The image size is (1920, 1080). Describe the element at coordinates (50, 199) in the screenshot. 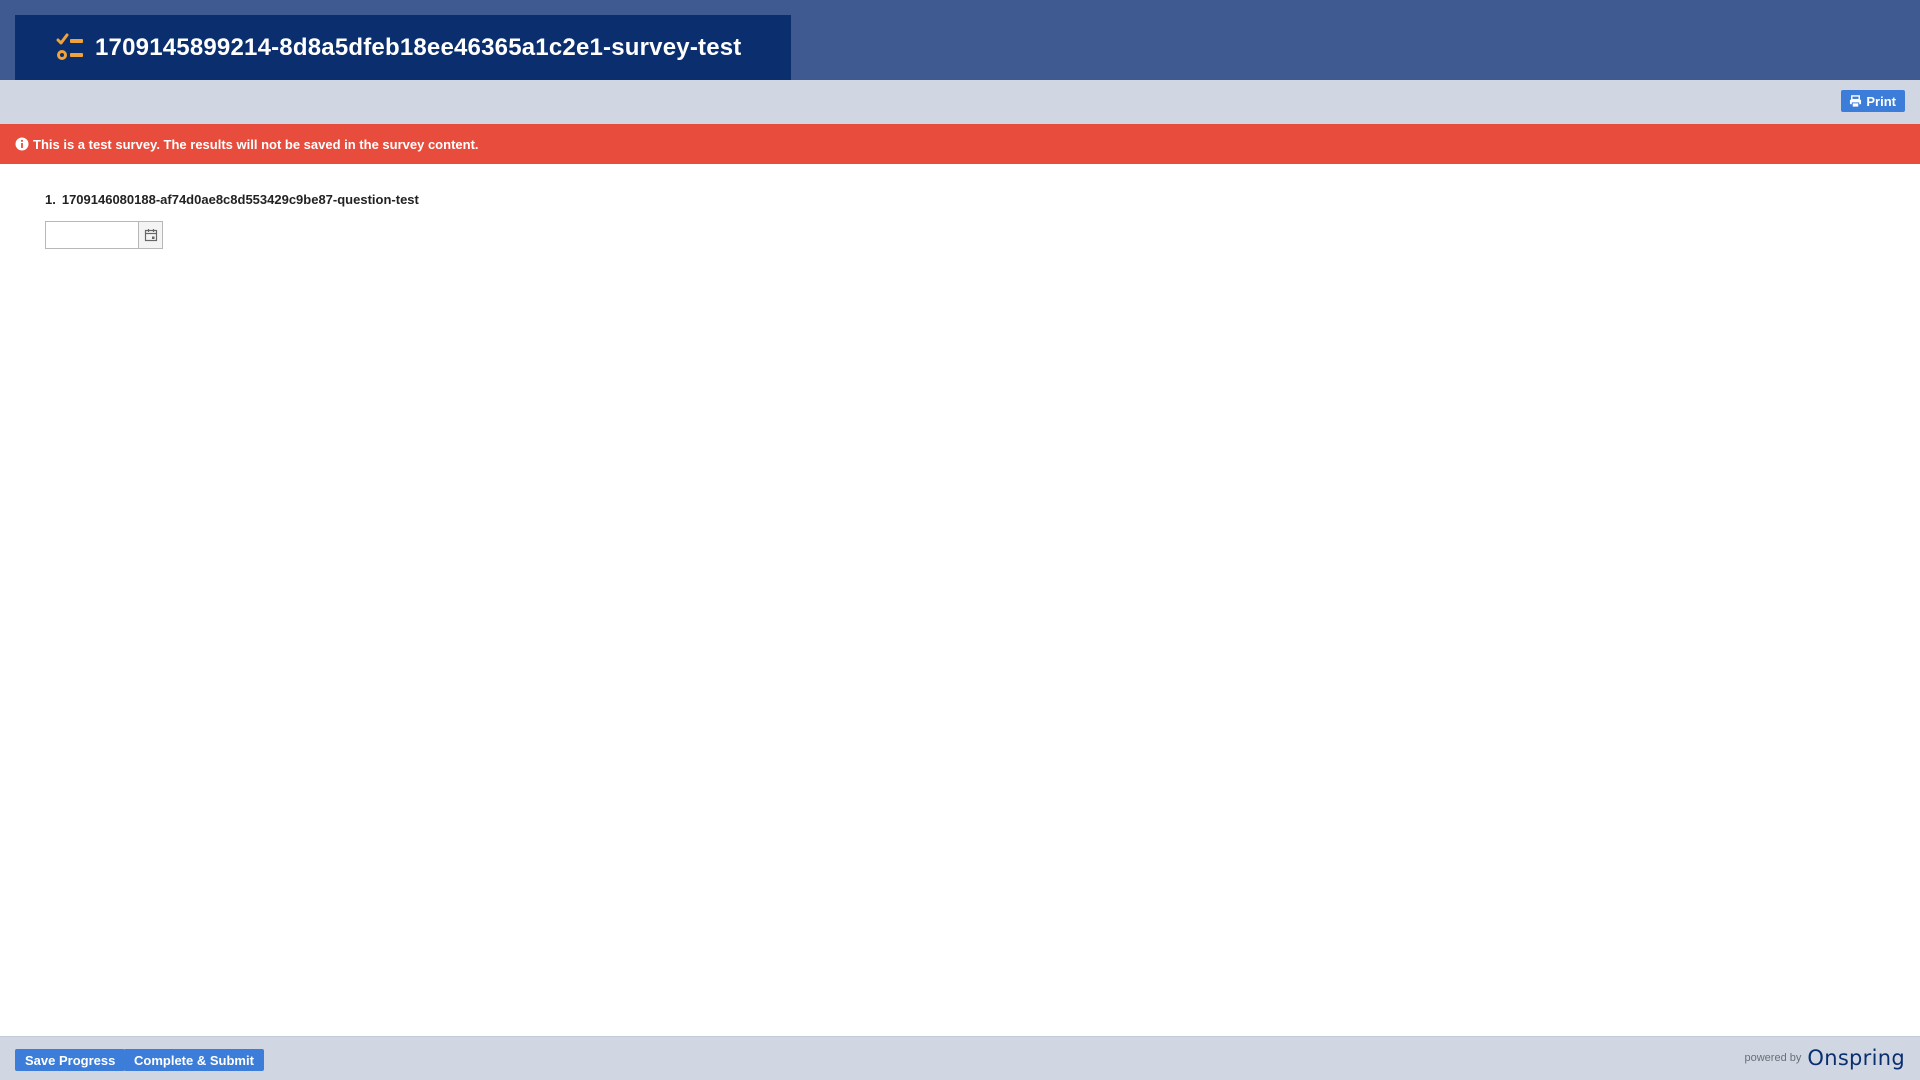

I see `question-number: 1.` at that location.